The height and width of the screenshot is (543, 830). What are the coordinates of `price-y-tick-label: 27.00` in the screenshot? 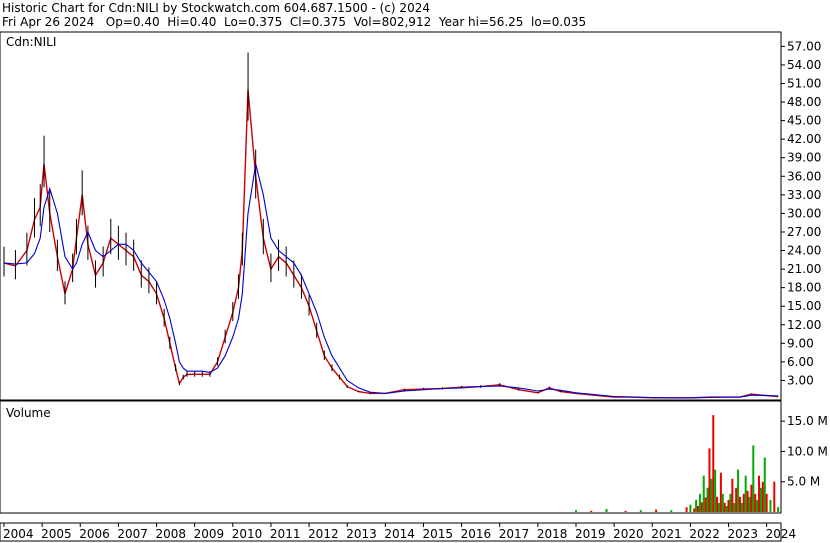 It's located at (804, 232).